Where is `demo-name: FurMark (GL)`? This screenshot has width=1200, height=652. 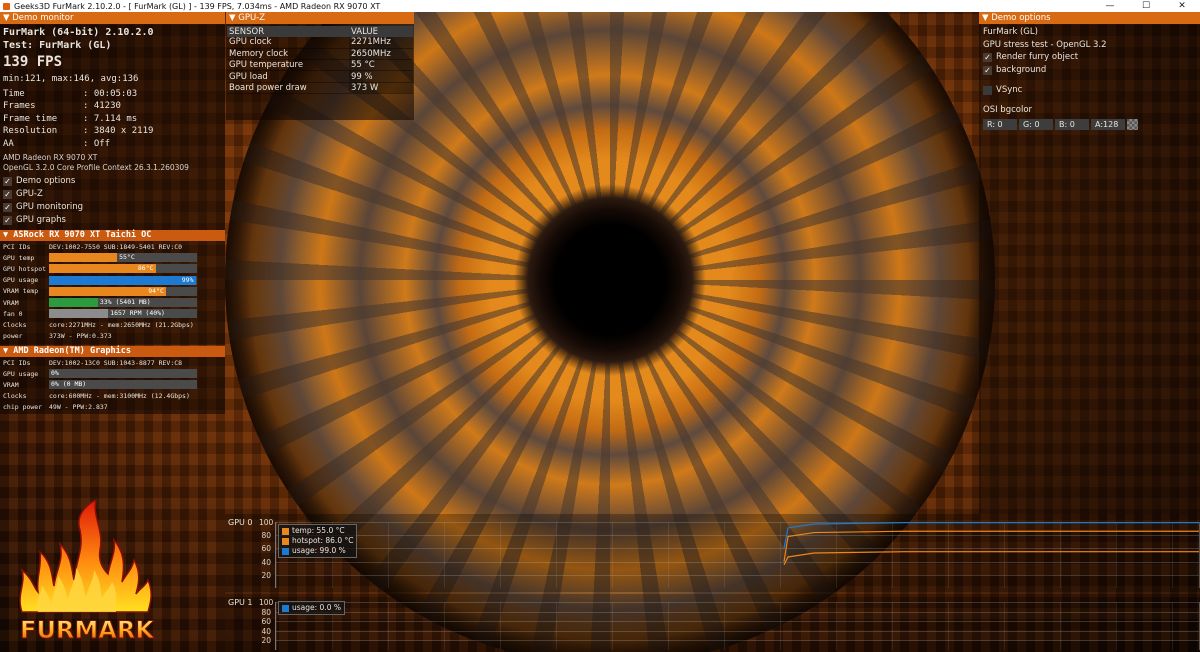
demo-name: FurMark (GL) is located at coordinates (1010, 32).